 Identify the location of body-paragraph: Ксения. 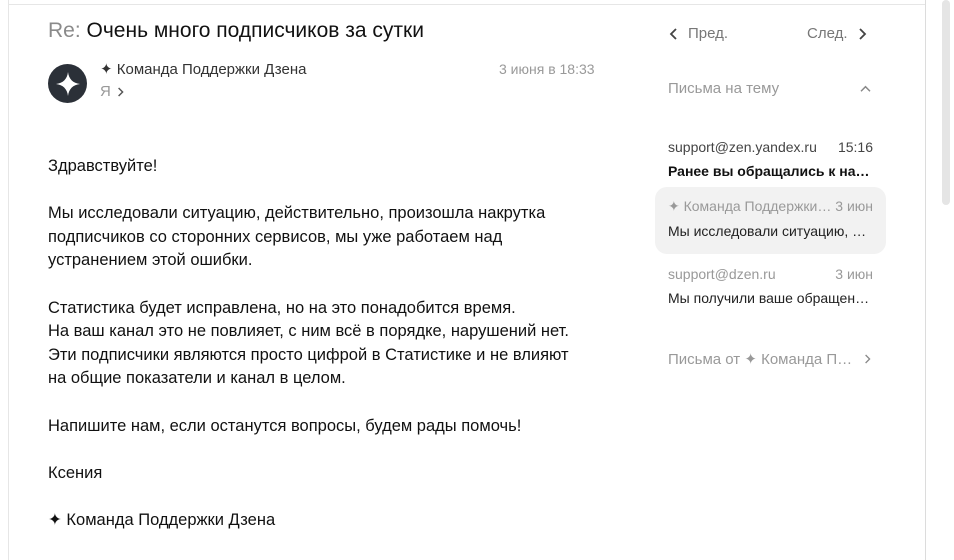
(75, 472).